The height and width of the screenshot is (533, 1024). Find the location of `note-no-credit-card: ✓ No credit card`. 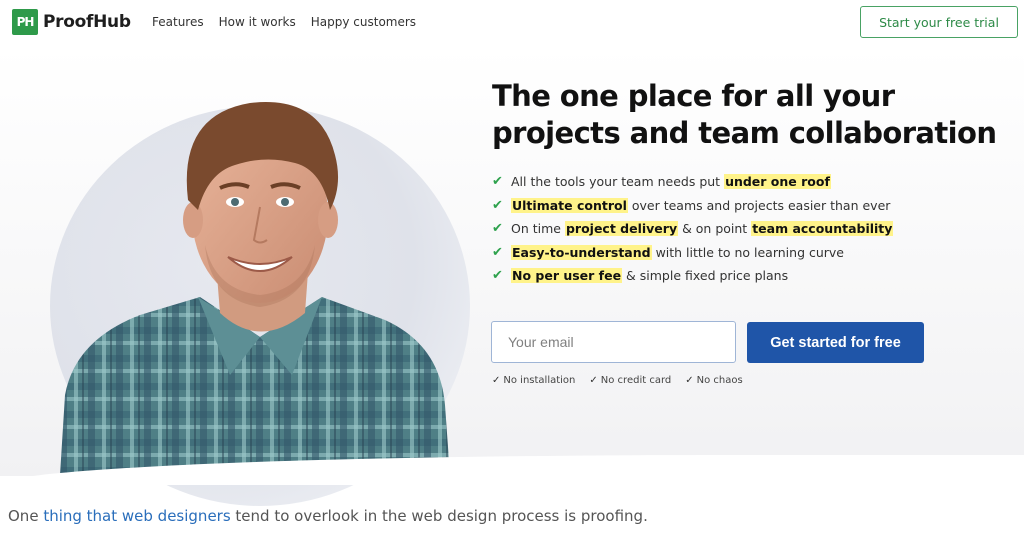

note-no-credit-card: ✓ No credit card is located at coordinates (630, 380).